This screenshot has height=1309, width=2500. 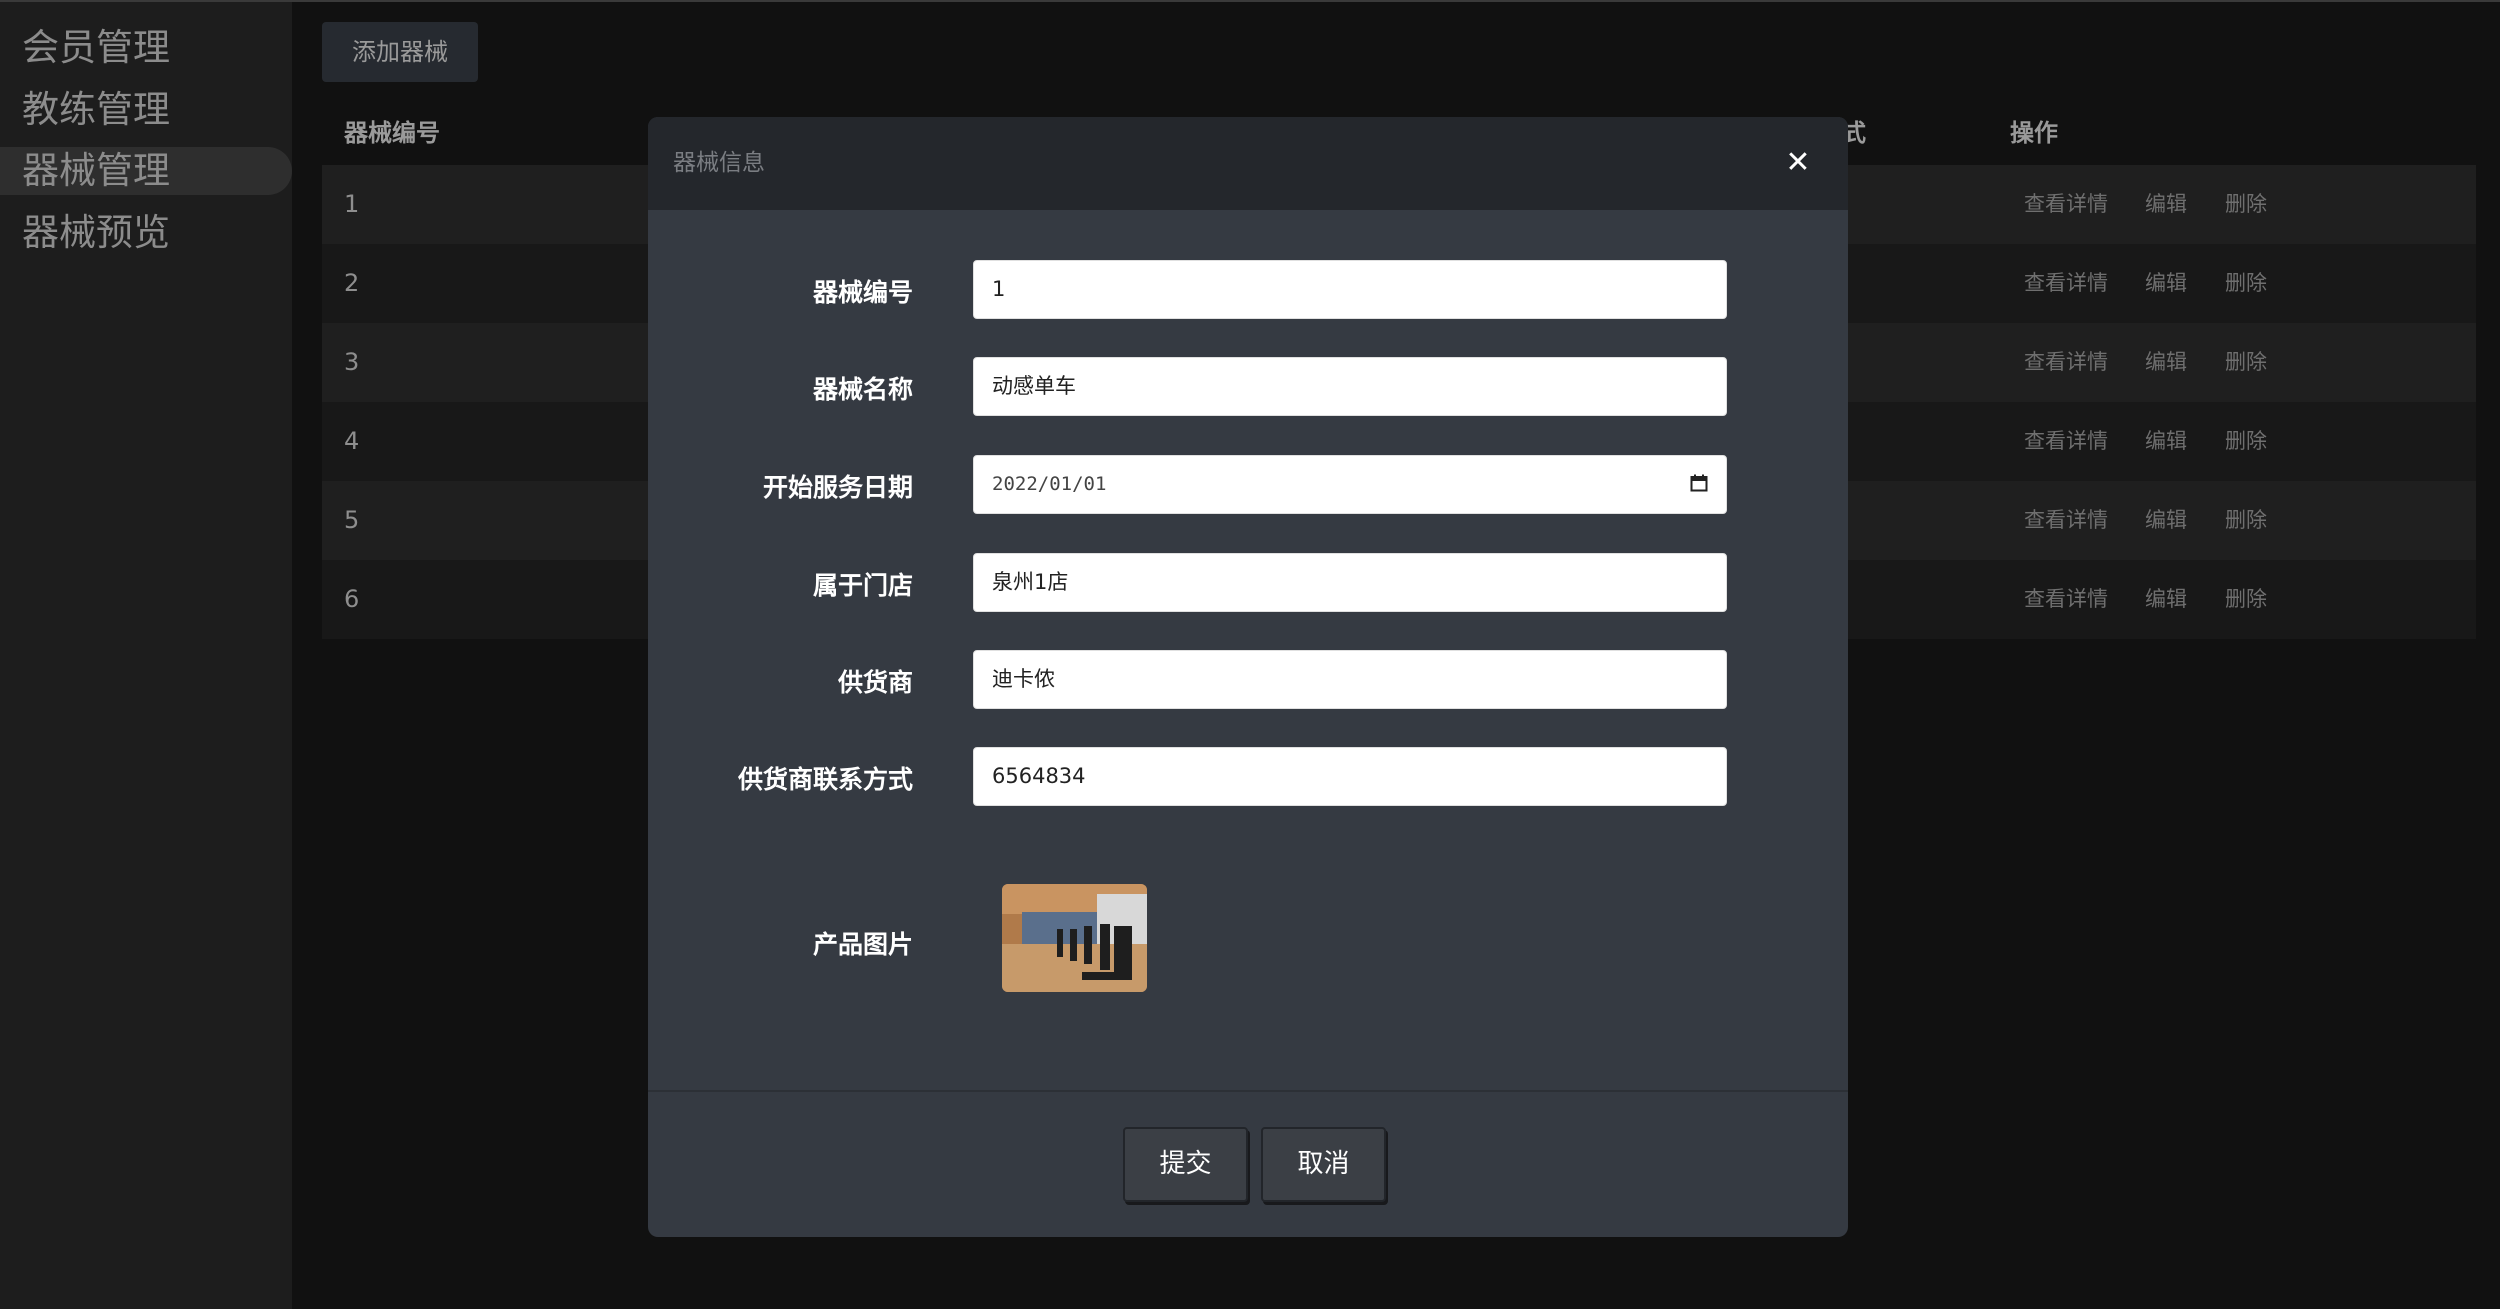 I want to click on row-id: 1, so click(x=352, y=204).